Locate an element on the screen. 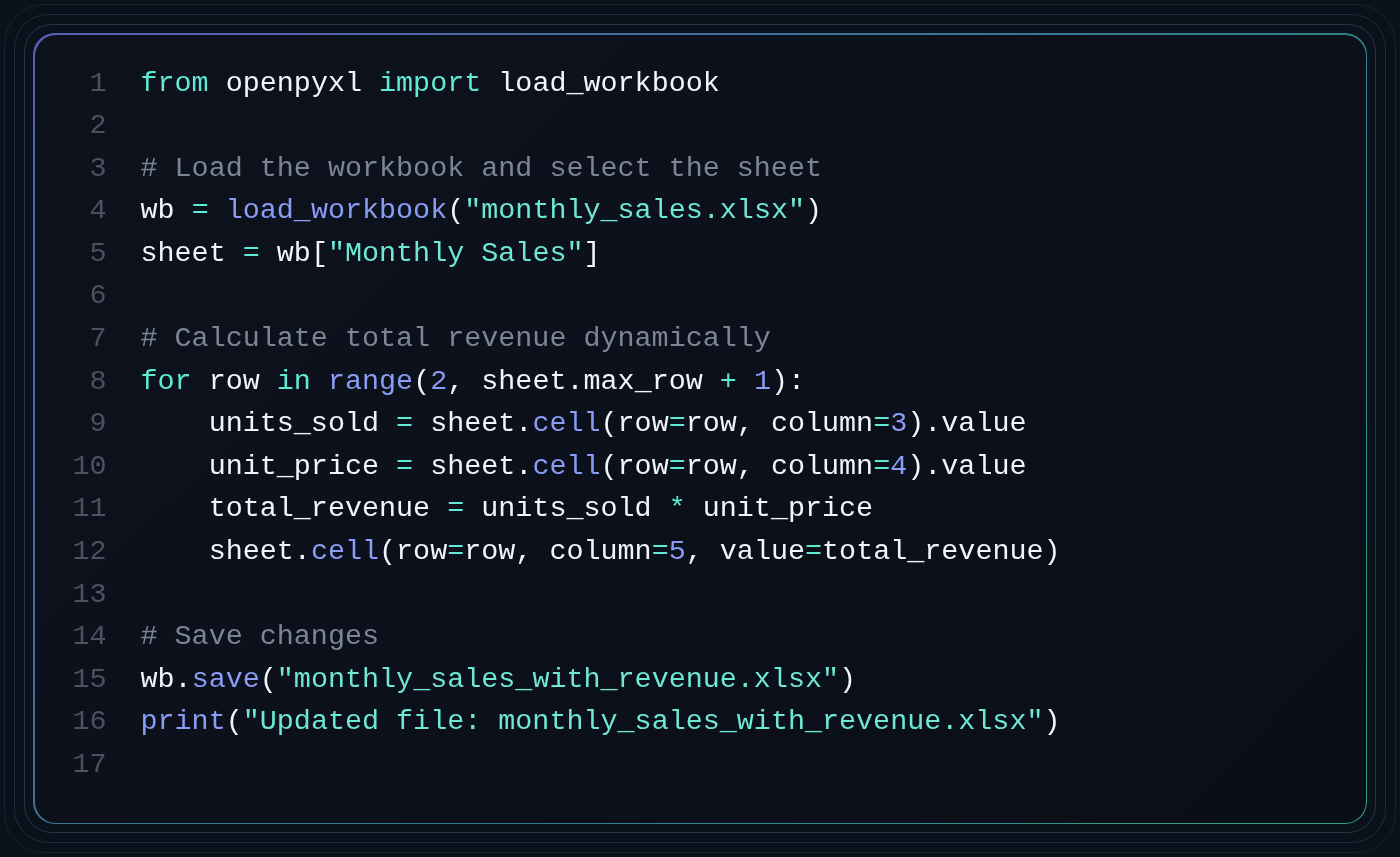 This screenshot has height=857, width=1400. code-line: wb.save("monthly_sales_with_revenue.xlsx") is located at coordinates (498, 679).